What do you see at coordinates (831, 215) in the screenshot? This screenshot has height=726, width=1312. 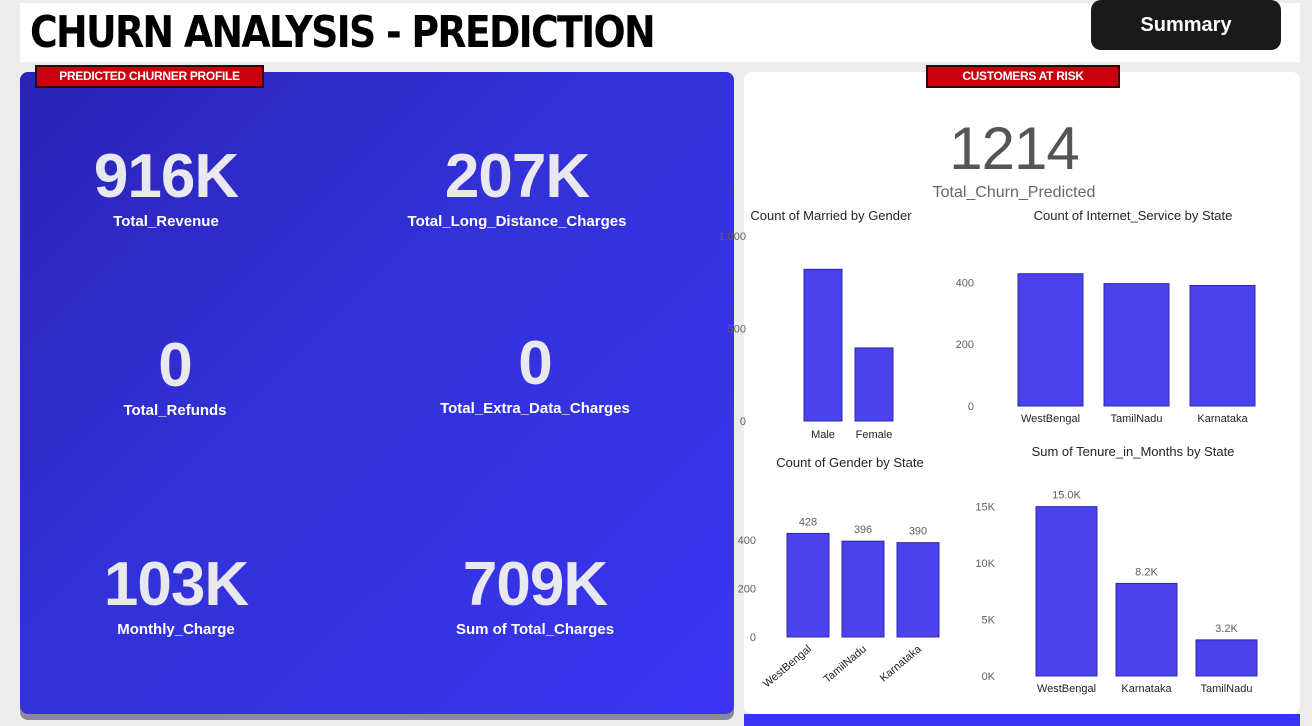 I see `chart-title-married-by-gender: Count of Married by Gender` at bounding box center [831, 215].